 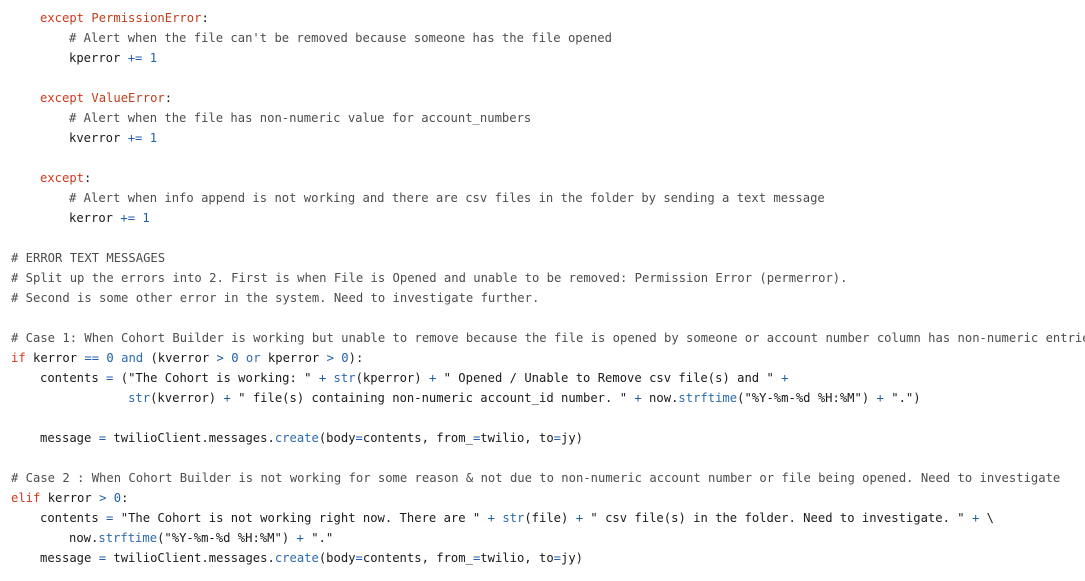 What do you see at coordinates (121, 378) in the screenshot?
I see `code-token: (` at bounding box center [121, 378].